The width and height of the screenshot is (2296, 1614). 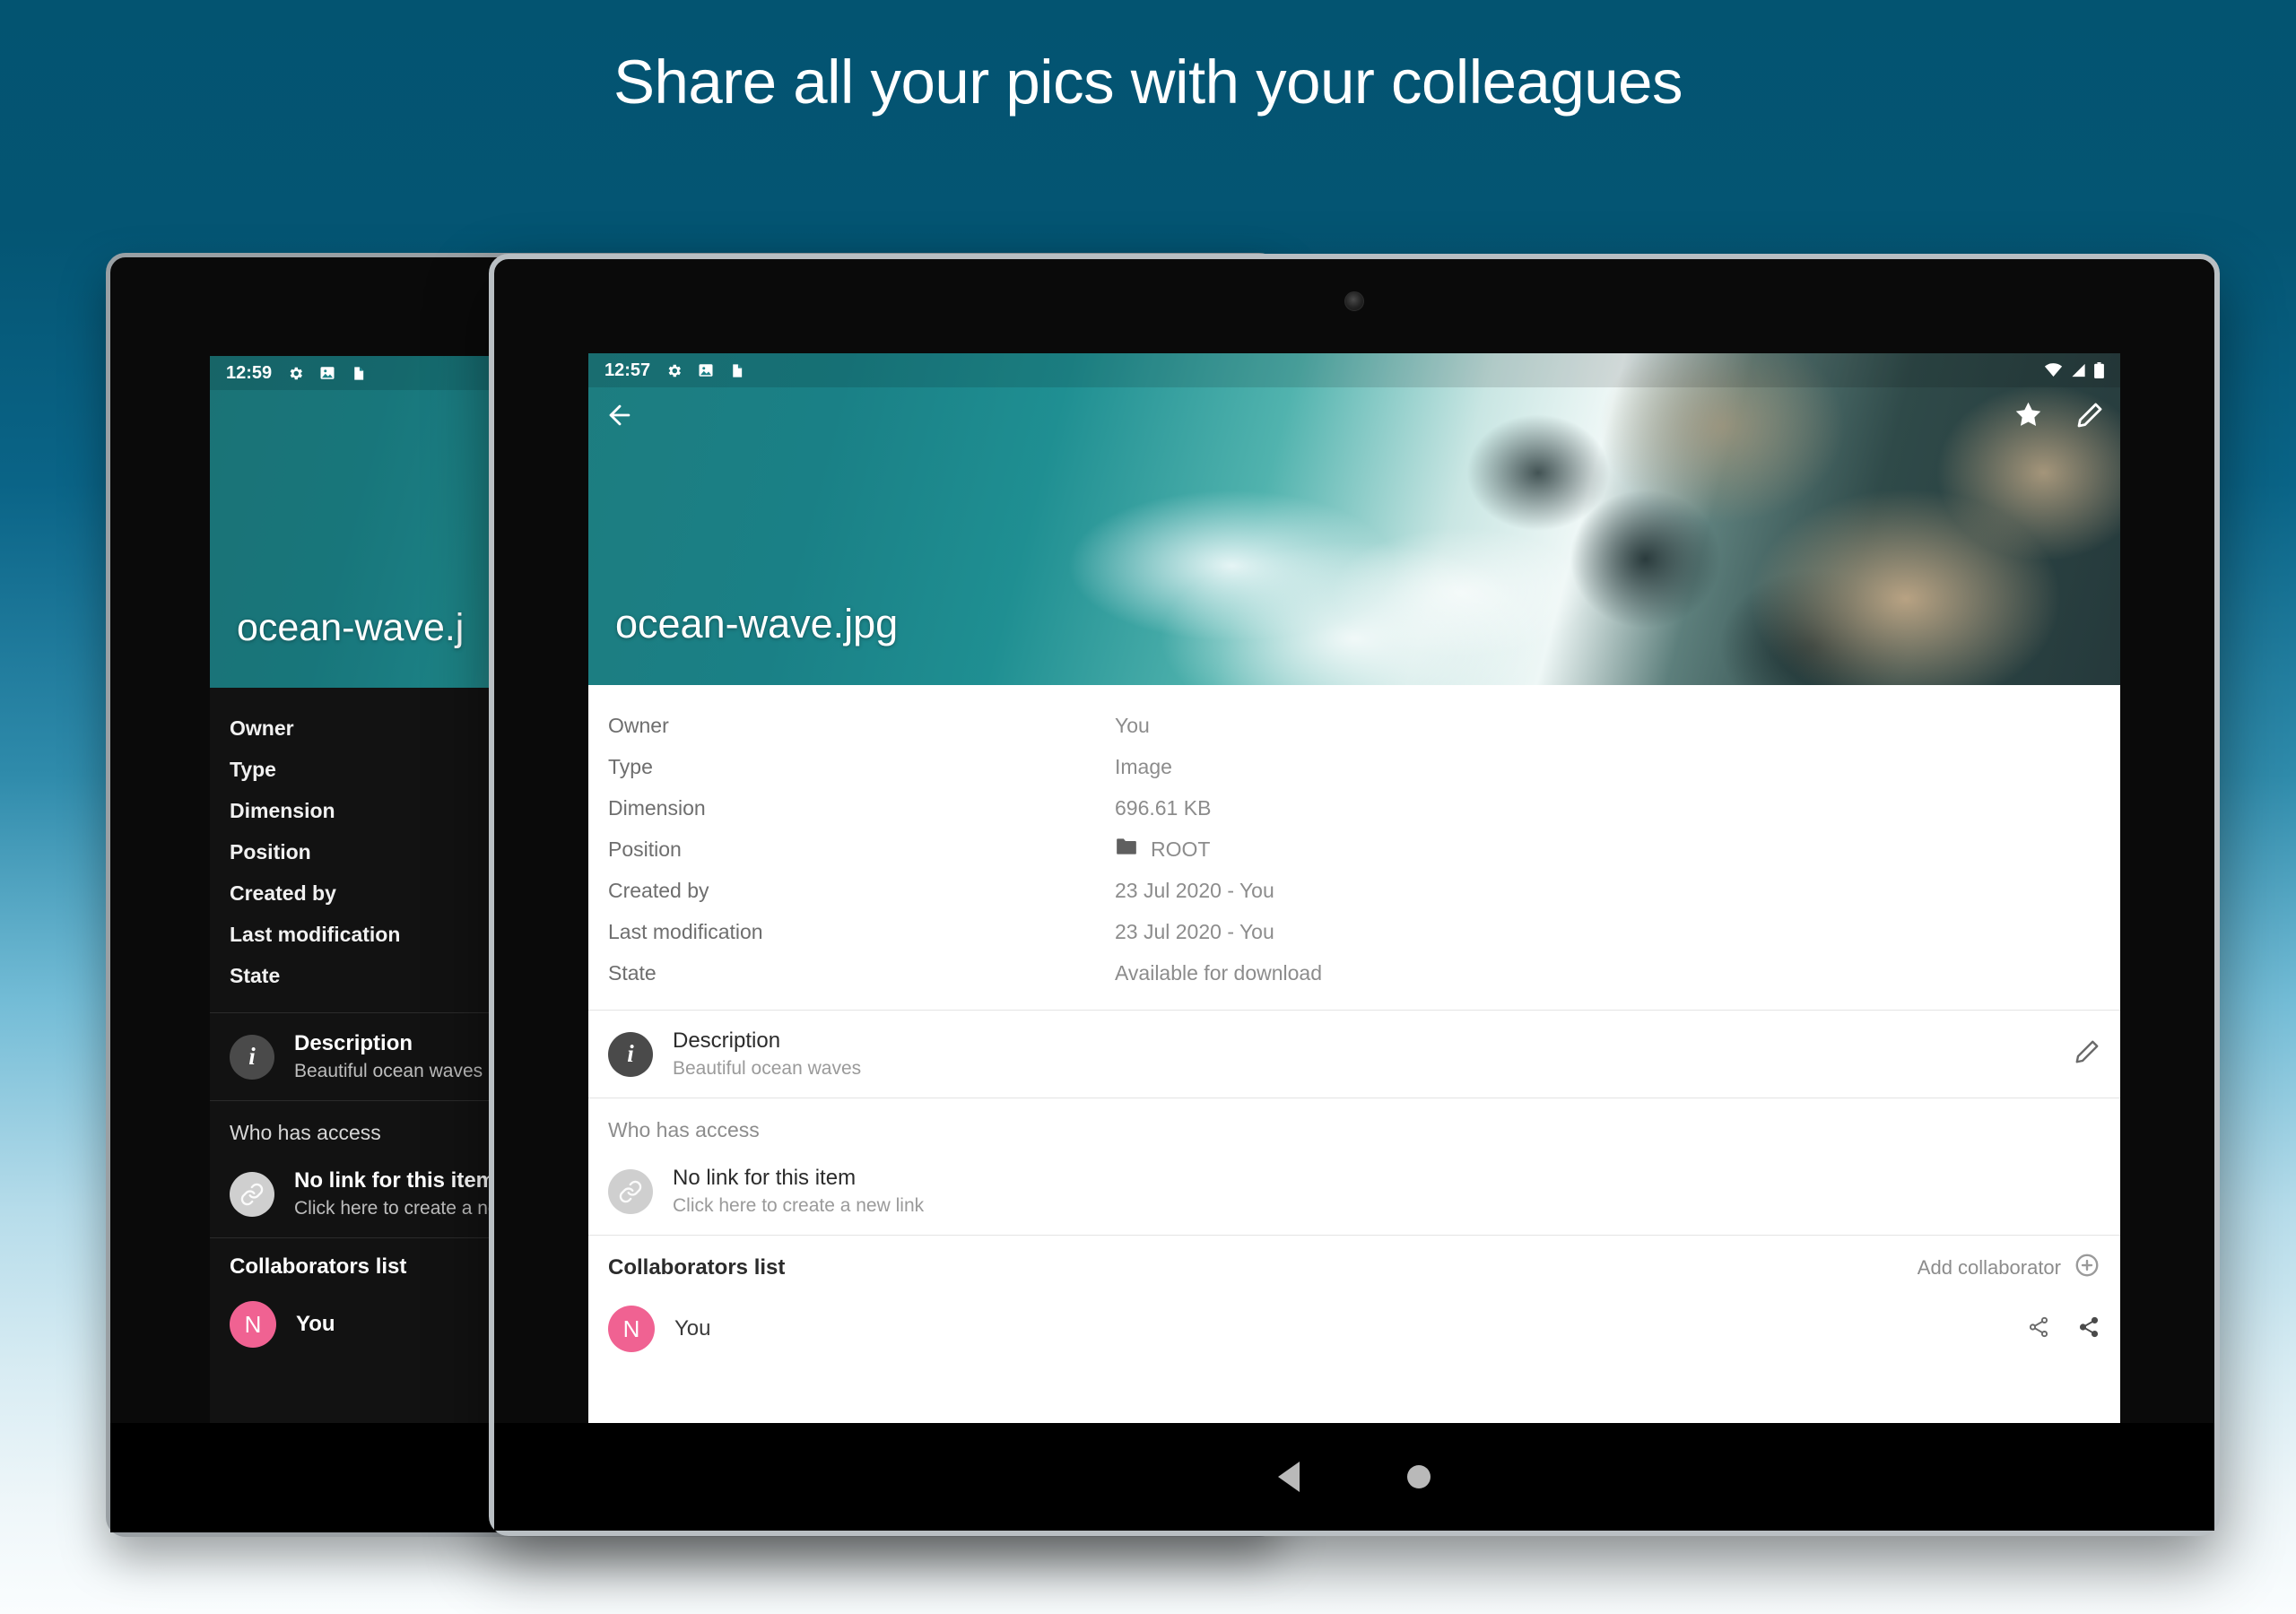 What do you see at coordinates (1354, 370) in the screenshot?
I see `front-status-bar: 12:57` at bounding box center [1354, 370].